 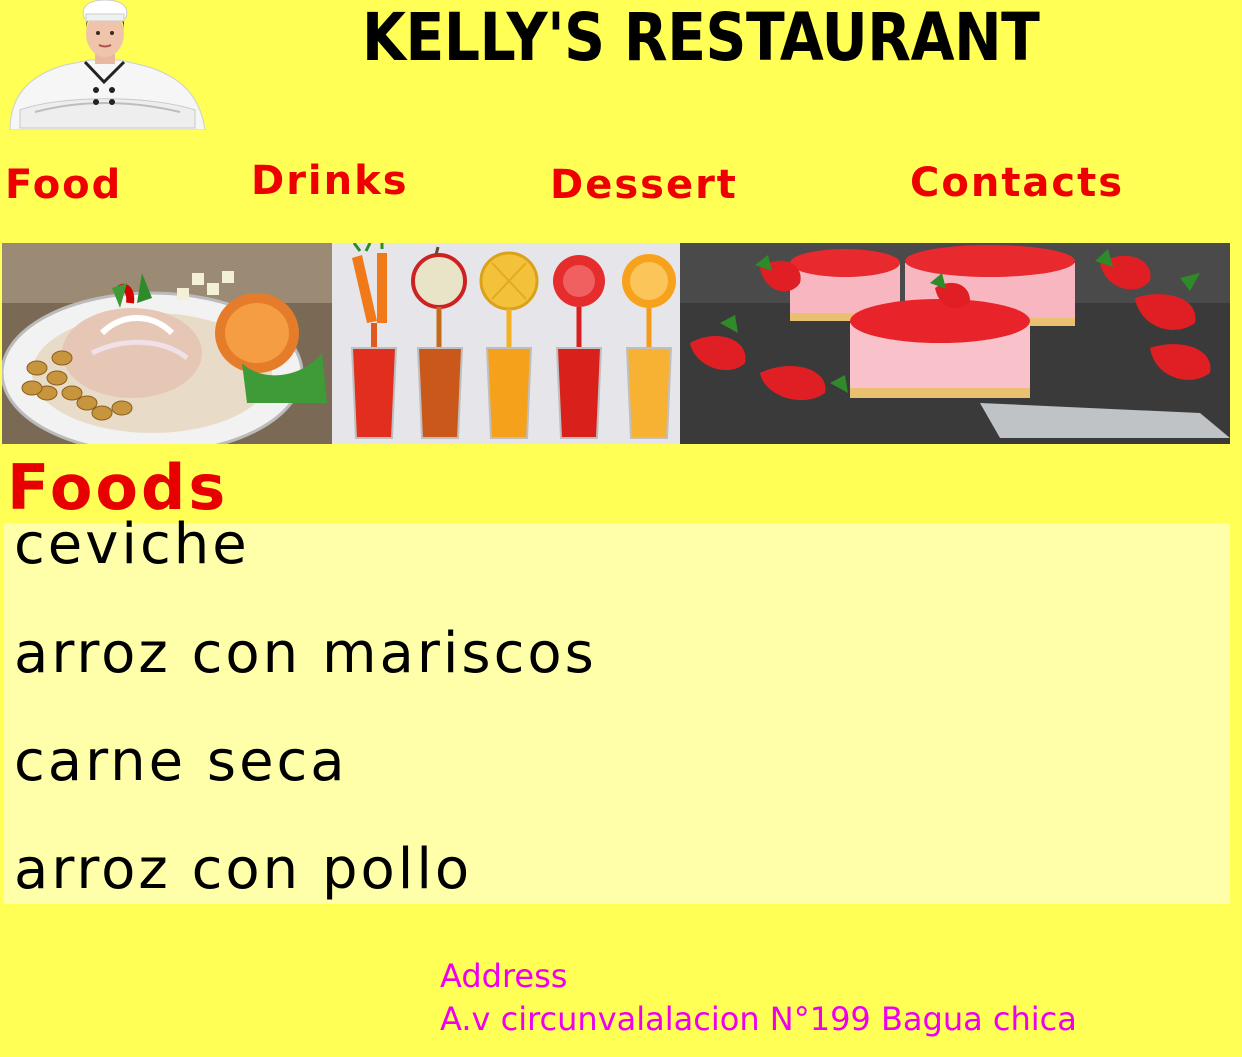 I want to click on address-value: A.v circunvalalacion N°199 Bagua chica, so click(x=758, y=1019).